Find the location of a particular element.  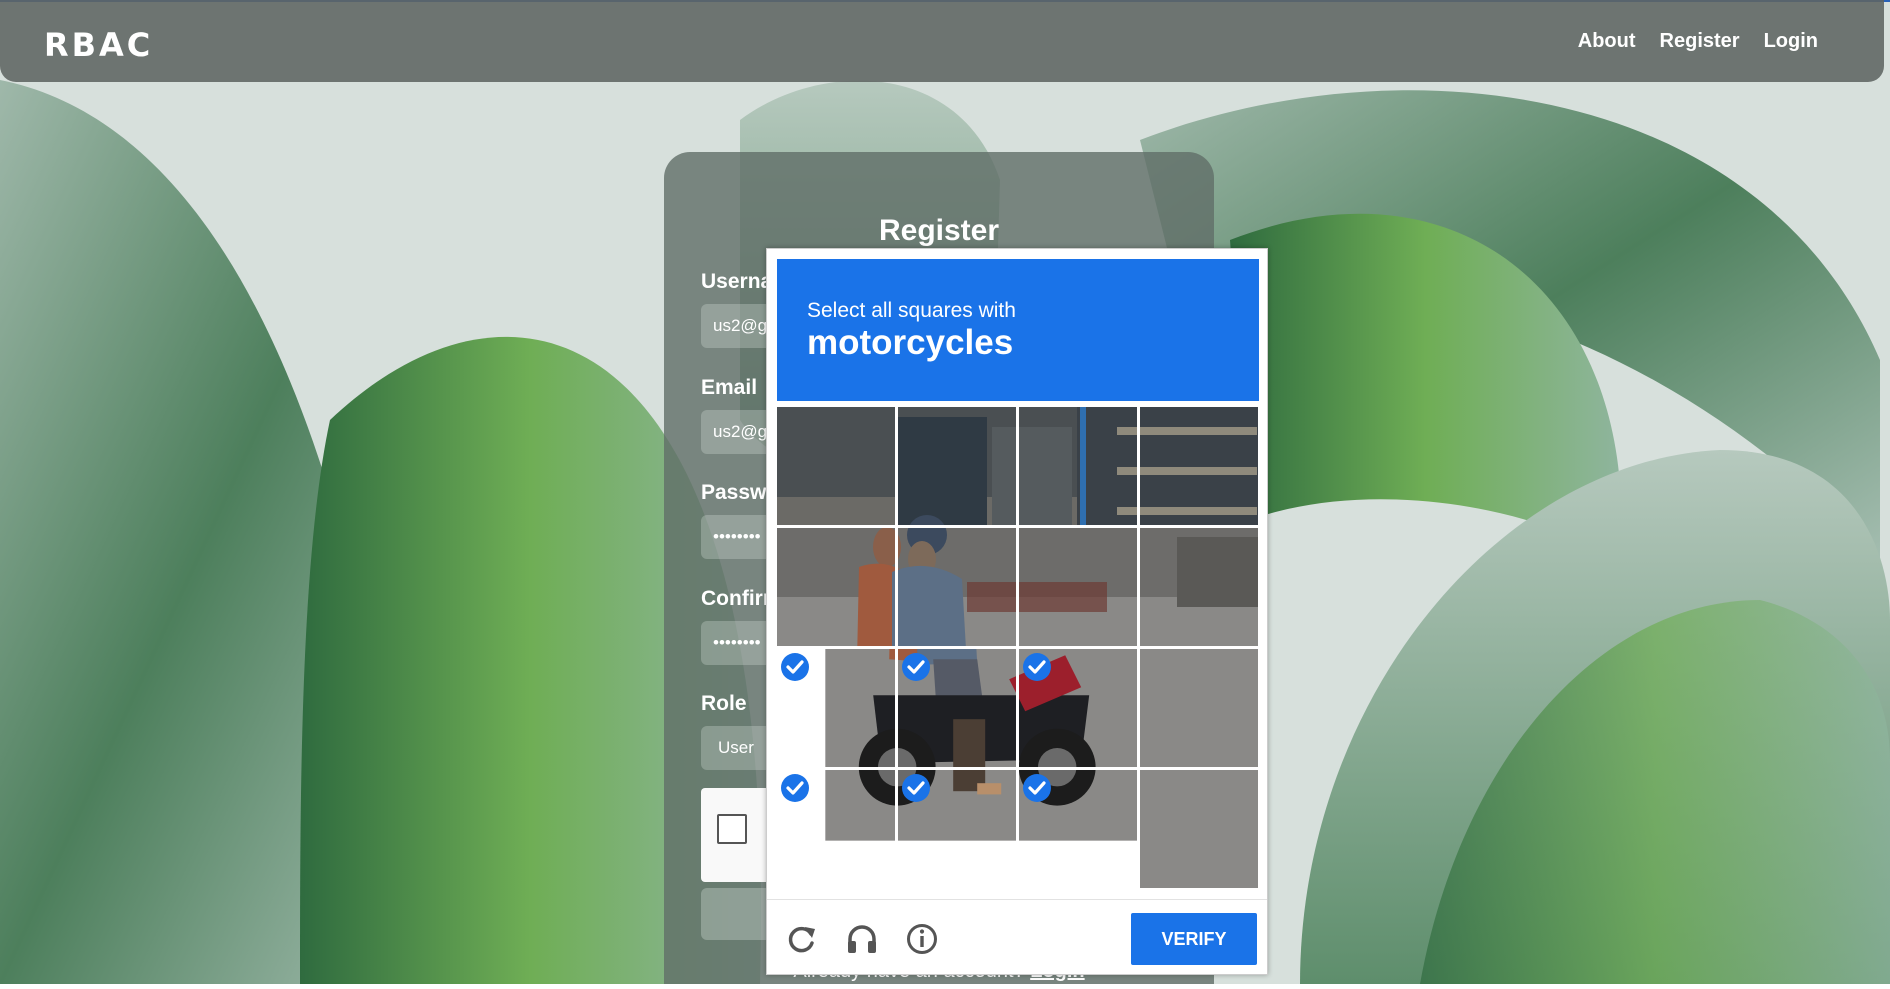

password-label: Passw is located at coordinates (734, 492).